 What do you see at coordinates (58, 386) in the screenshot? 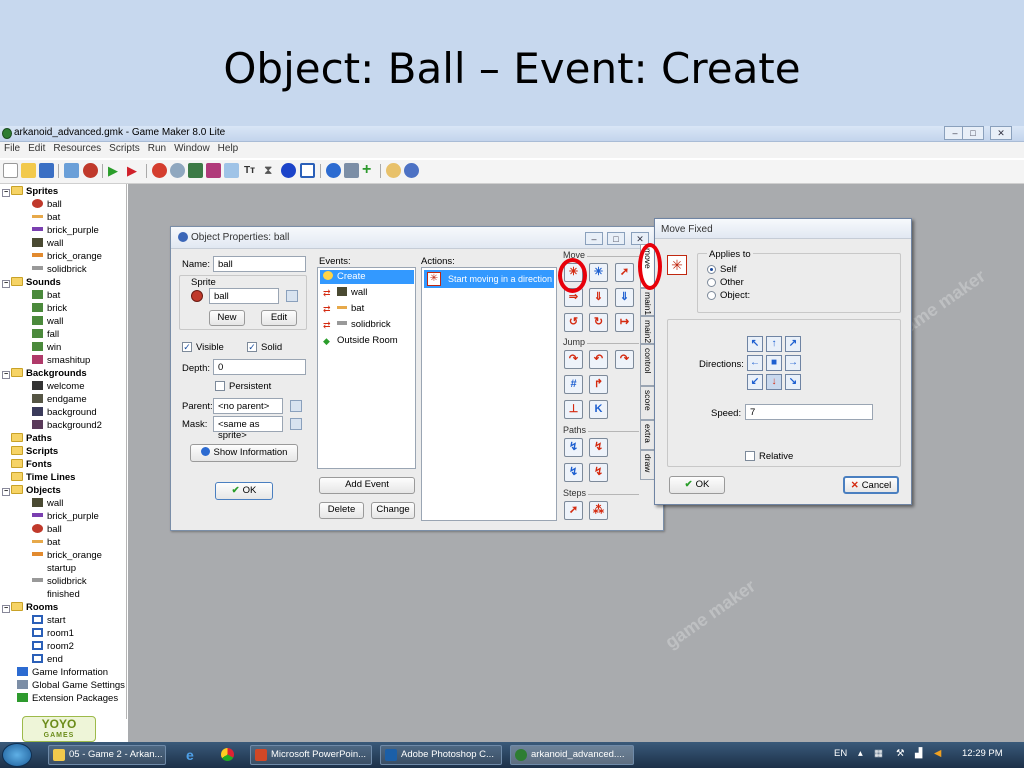
I see `tree-item: welcome` at bounding box center [58, 386].